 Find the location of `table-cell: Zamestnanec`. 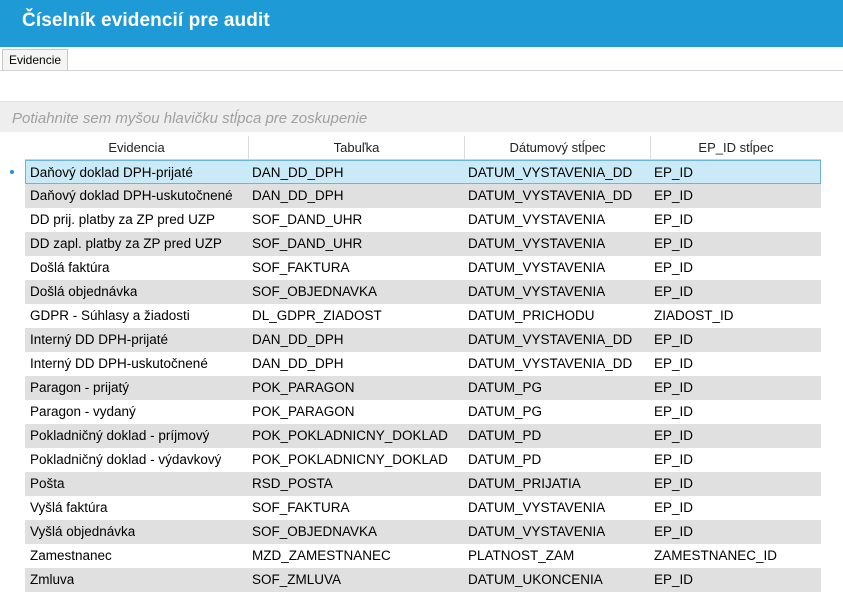

table-cell: Zamestnanec is located at coordinates (71, 555).